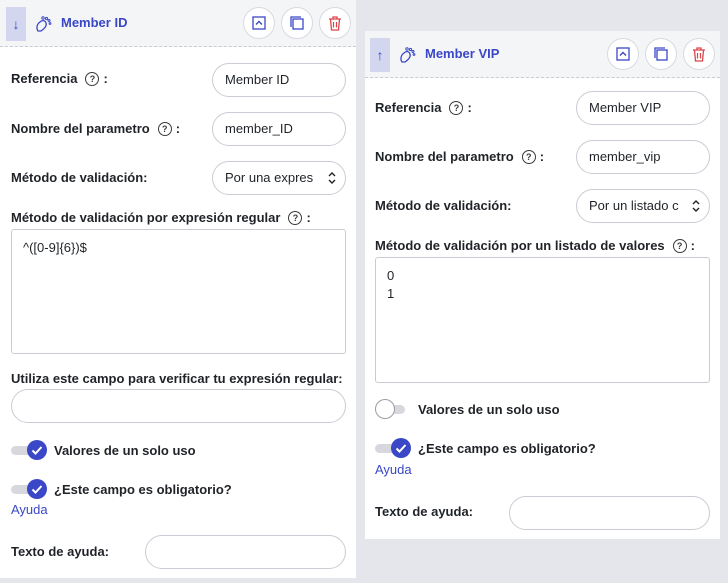 The width and height of the screenshot is (728, 583). Describe the element at coordinates (643, 157) in the screenshot. I see `nombre-input: member_vip` at that location.